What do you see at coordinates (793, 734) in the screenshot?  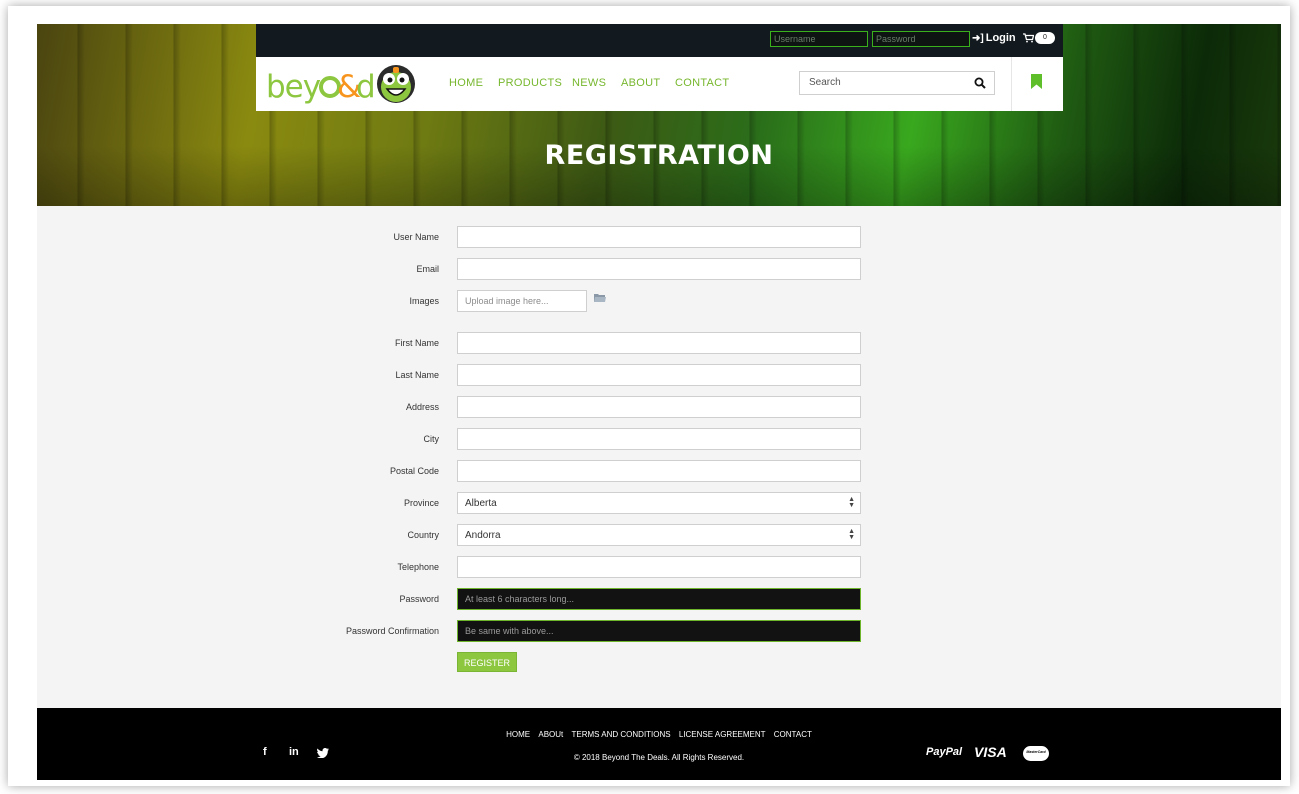 I see `footer-link-contact: CONTACT` at bounding box center [793, 734].